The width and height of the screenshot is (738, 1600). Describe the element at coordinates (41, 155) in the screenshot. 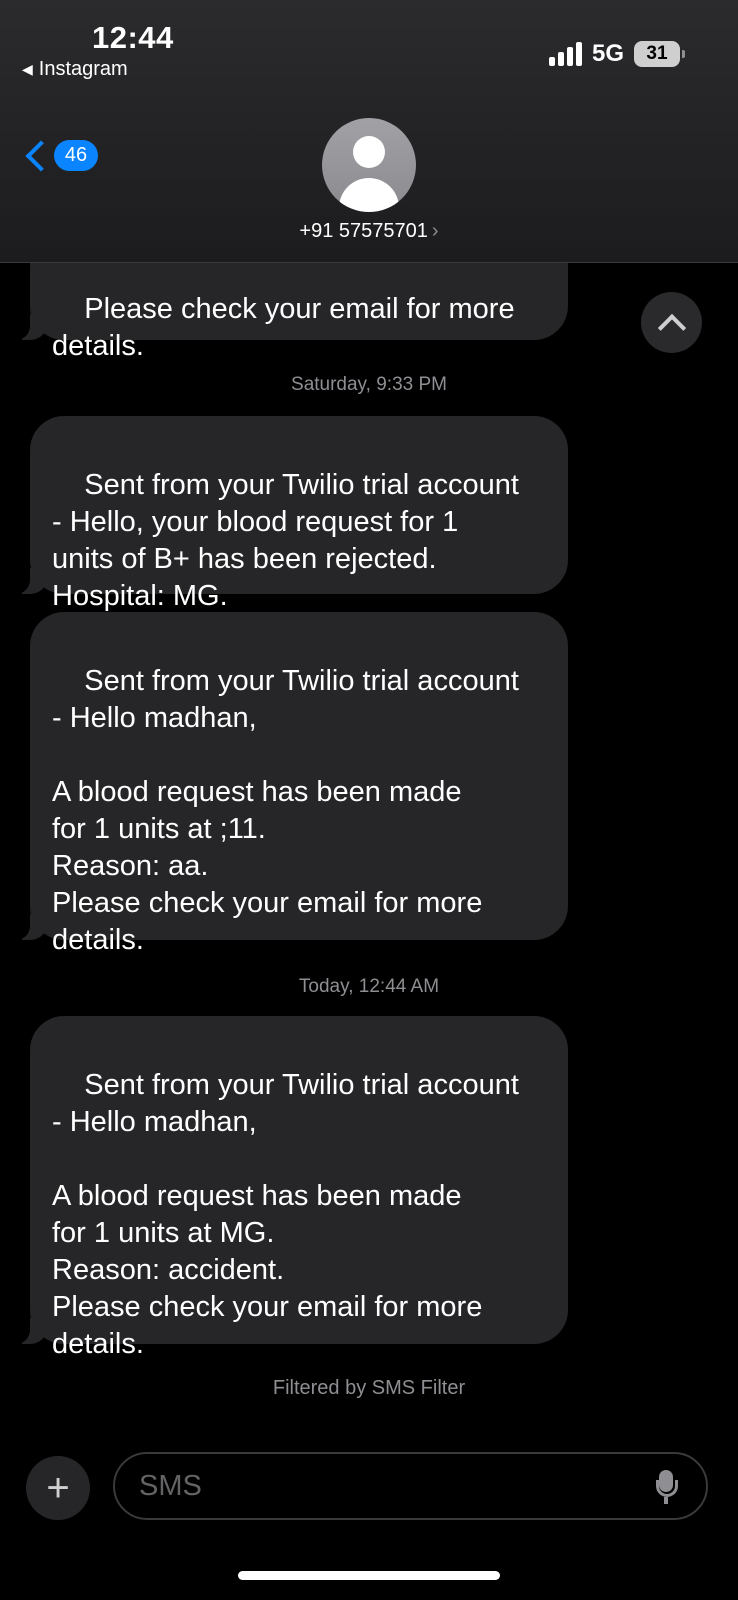

I see `chevron-left-icon` at that location.